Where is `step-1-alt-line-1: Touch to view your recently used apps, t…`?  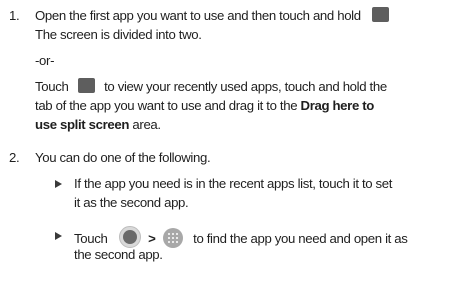 step-1-alt-line-1: Touch to view your recently used apps, t… is located at coordinates (211, 86).